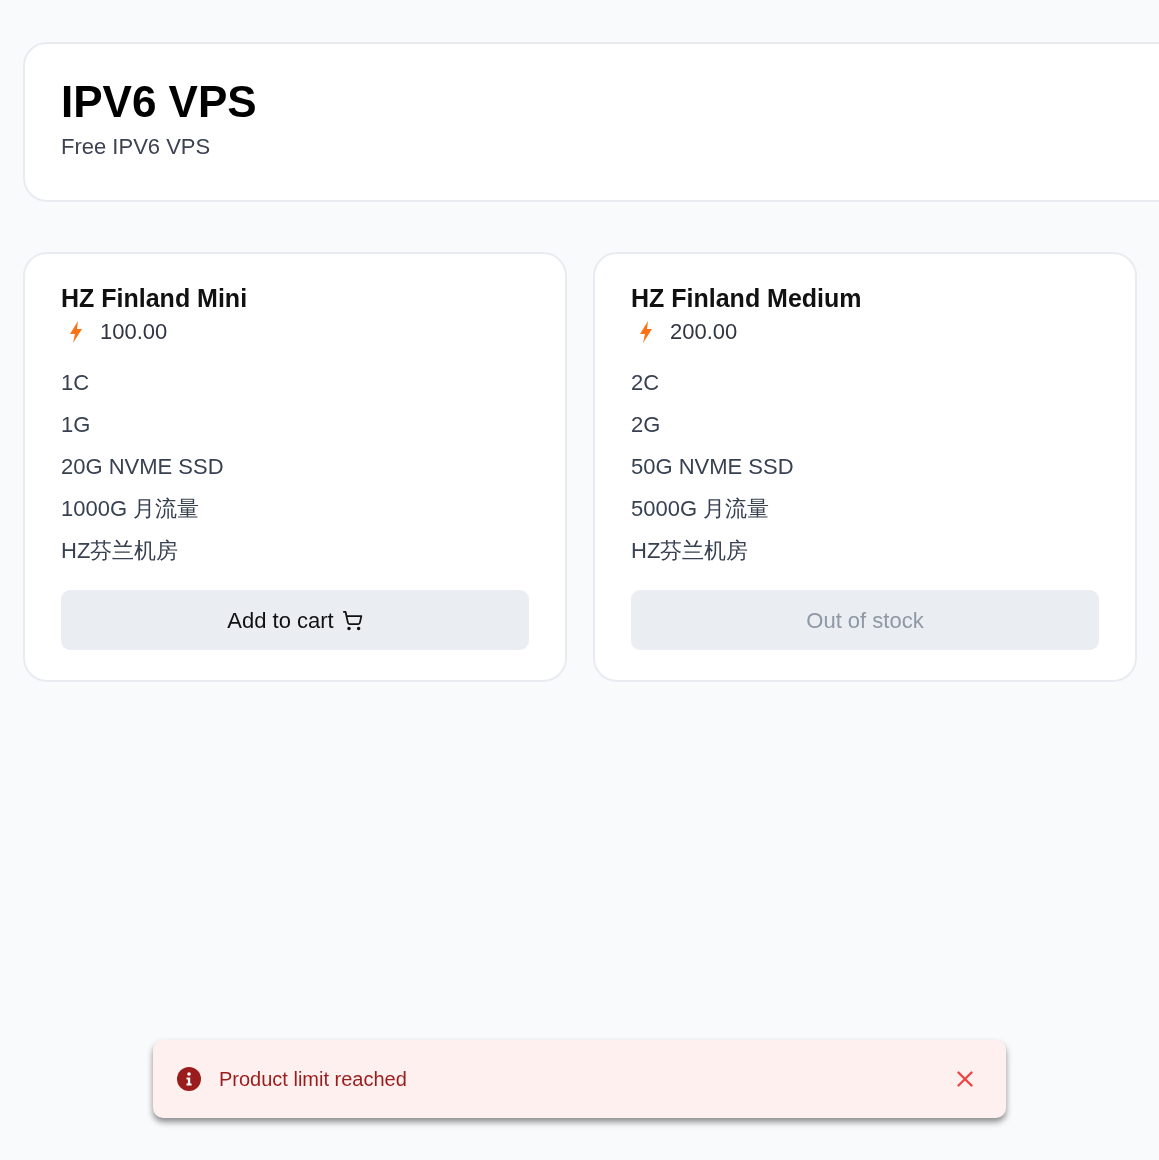 Image resolution: width=1159 pixels, height=1160 pixels. Describe the element at coordinates (646, 425) in the screenshot. I see `product-spec: 2G` at that location.